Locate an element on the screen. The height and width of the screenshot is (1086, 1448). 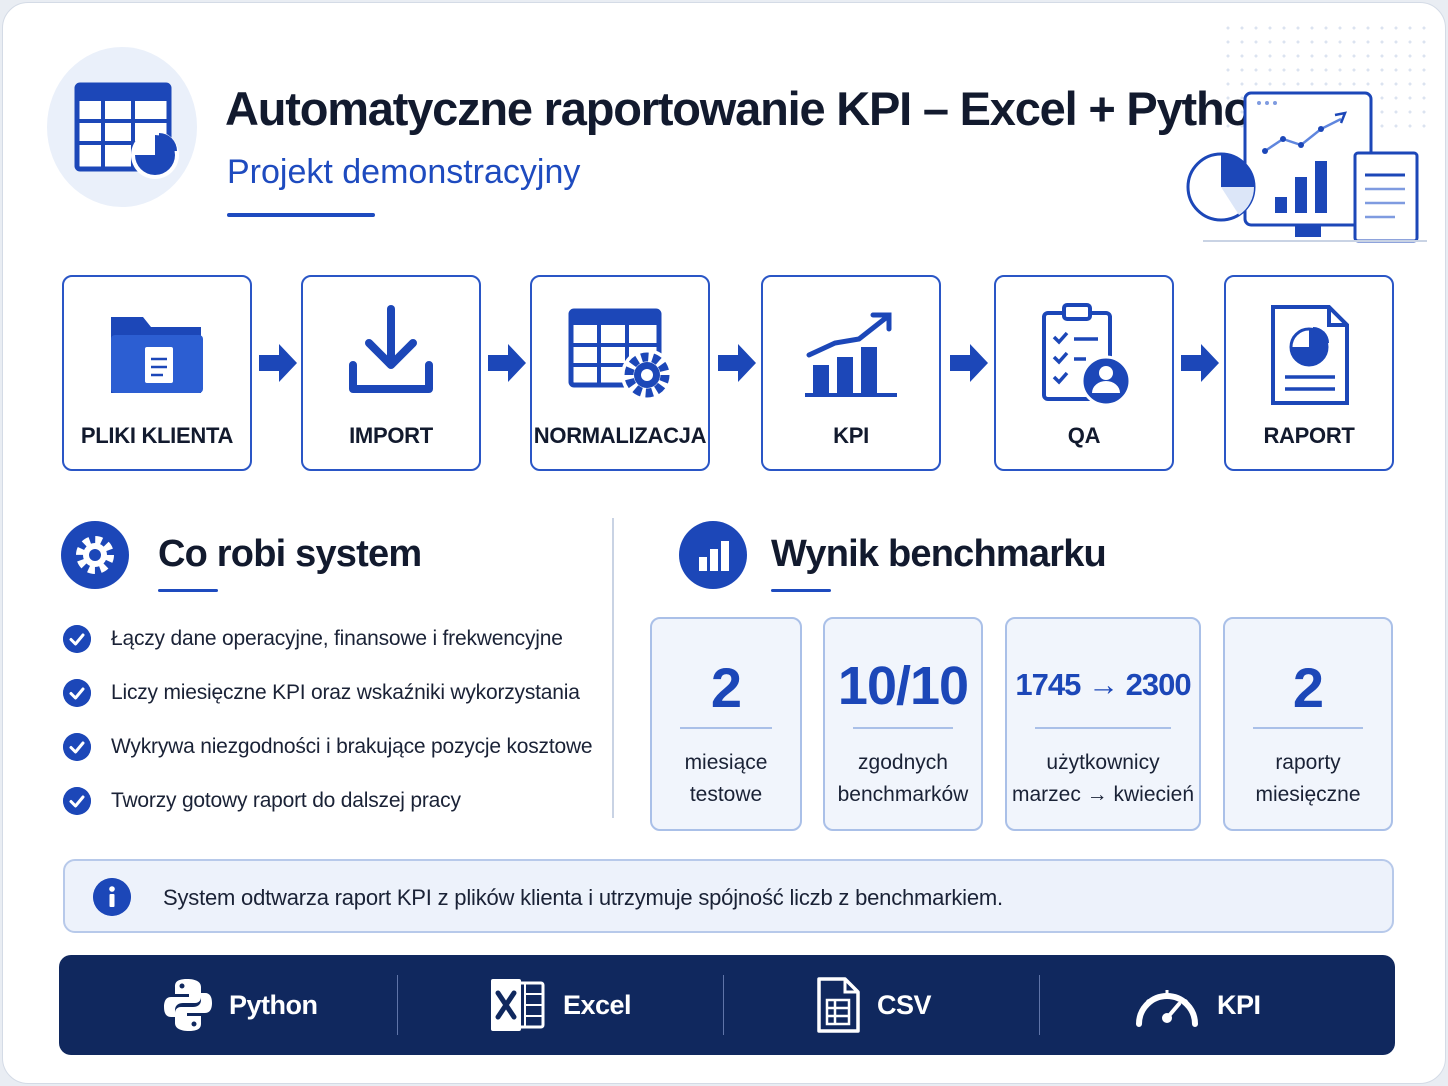
pipeline-step-normalization: NORMALIZACJA is located at coordinates (620, 373).